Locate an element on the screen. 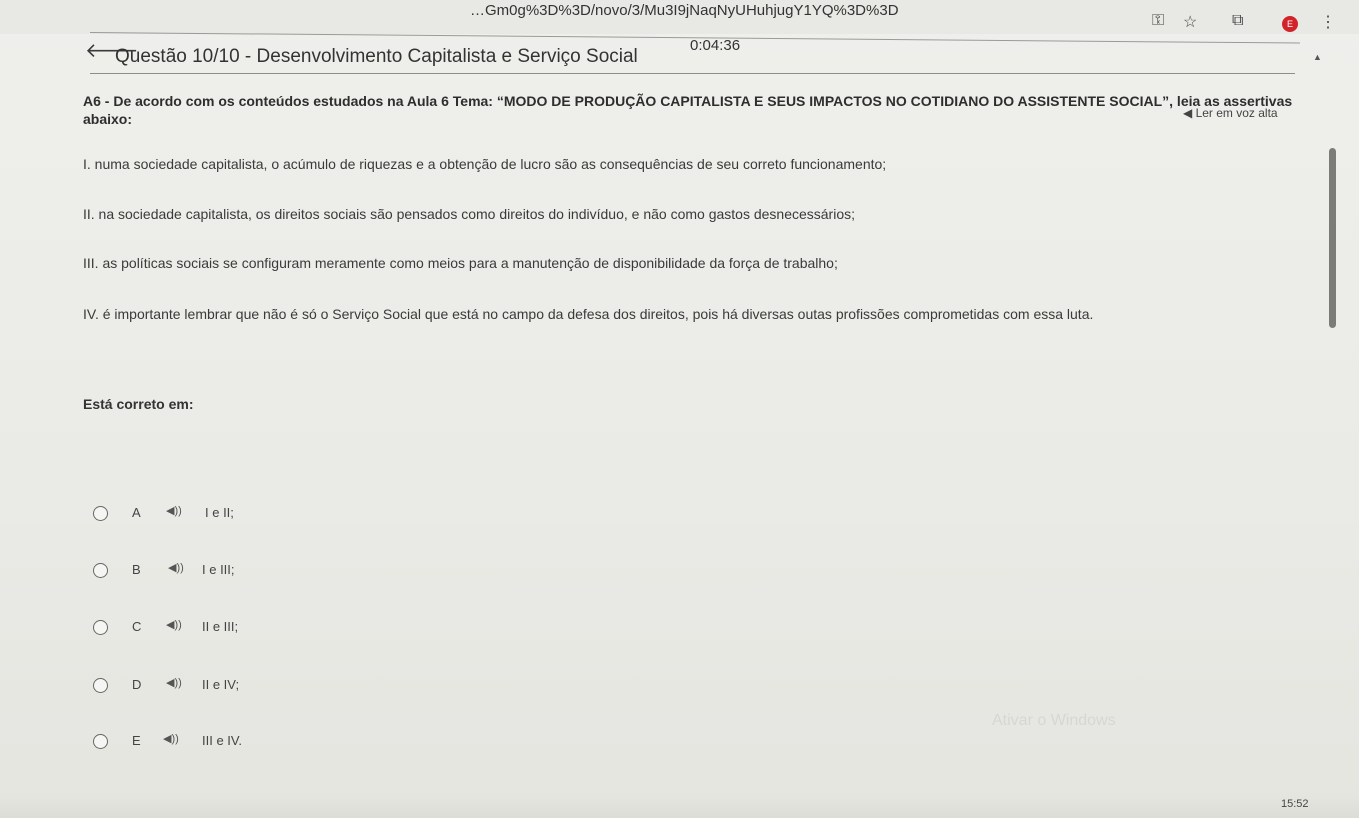 This screenshot has width=1359, height=818. option-text: I e II; is located at coordinates (219, 512).